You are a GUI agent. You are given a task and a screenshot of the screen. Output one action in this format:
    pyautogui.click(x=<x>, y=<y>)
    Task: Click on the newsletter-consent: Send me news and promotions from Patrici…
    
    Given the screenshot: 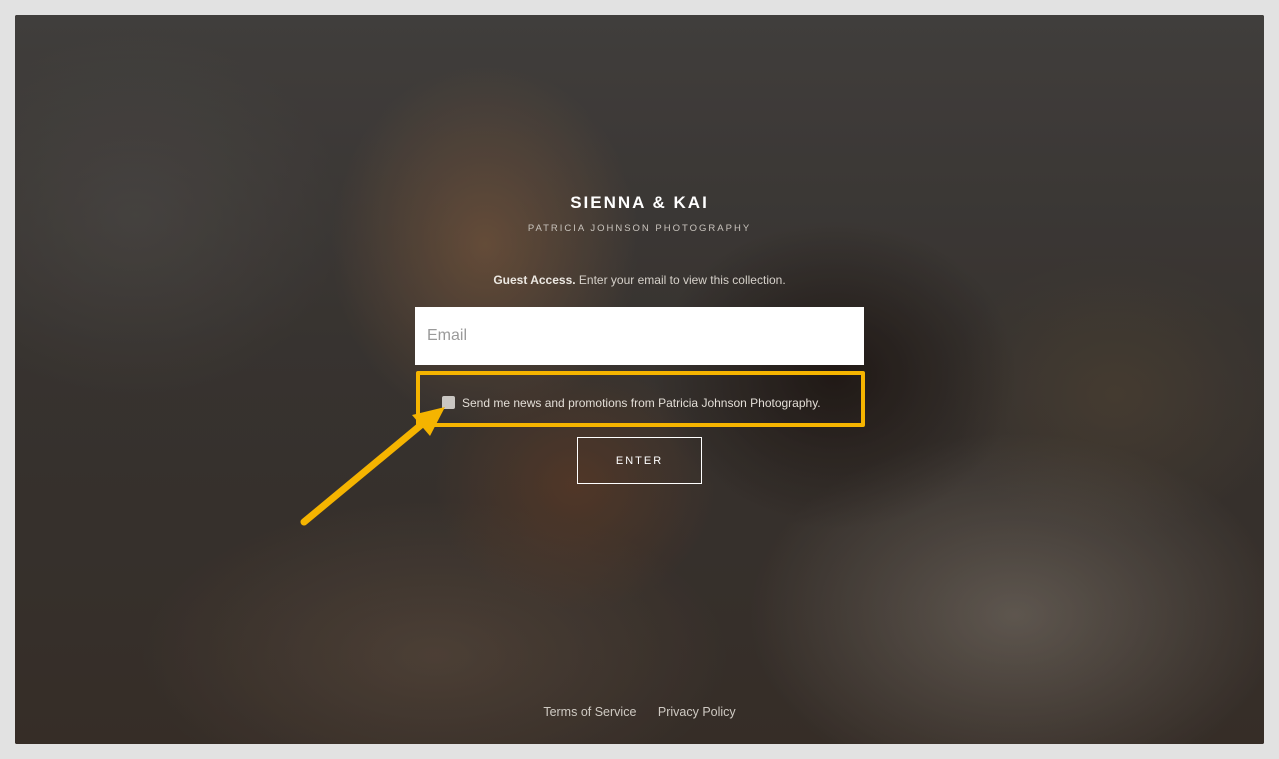 What is the action you would take?
    pyautogui.click(x=631, y=402)
    